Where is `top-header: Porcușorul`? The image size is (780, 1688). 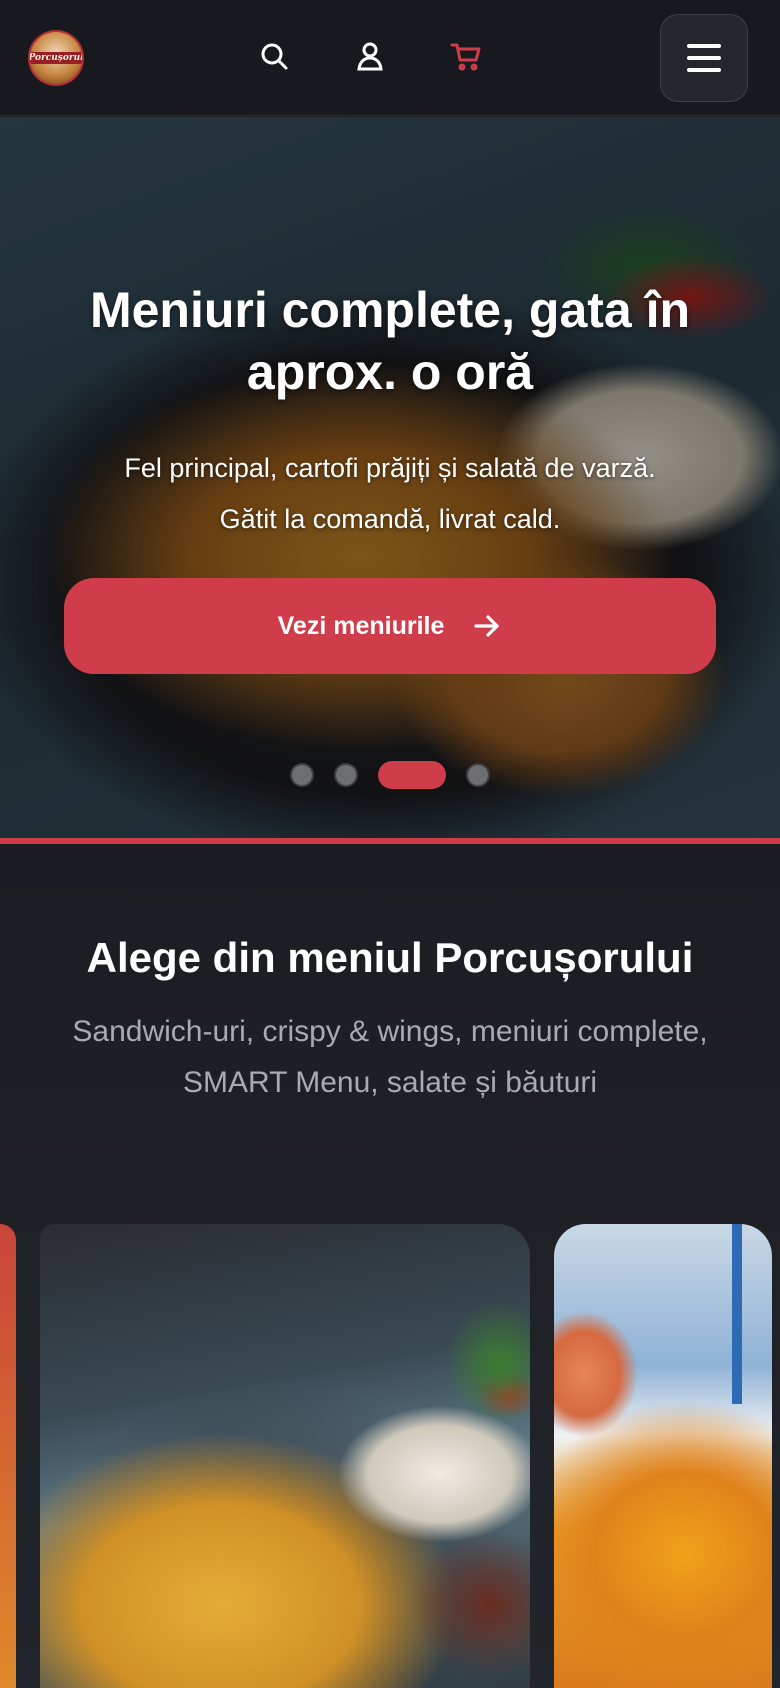
top-header: Porcușorul is located at coordinates (390, 58).